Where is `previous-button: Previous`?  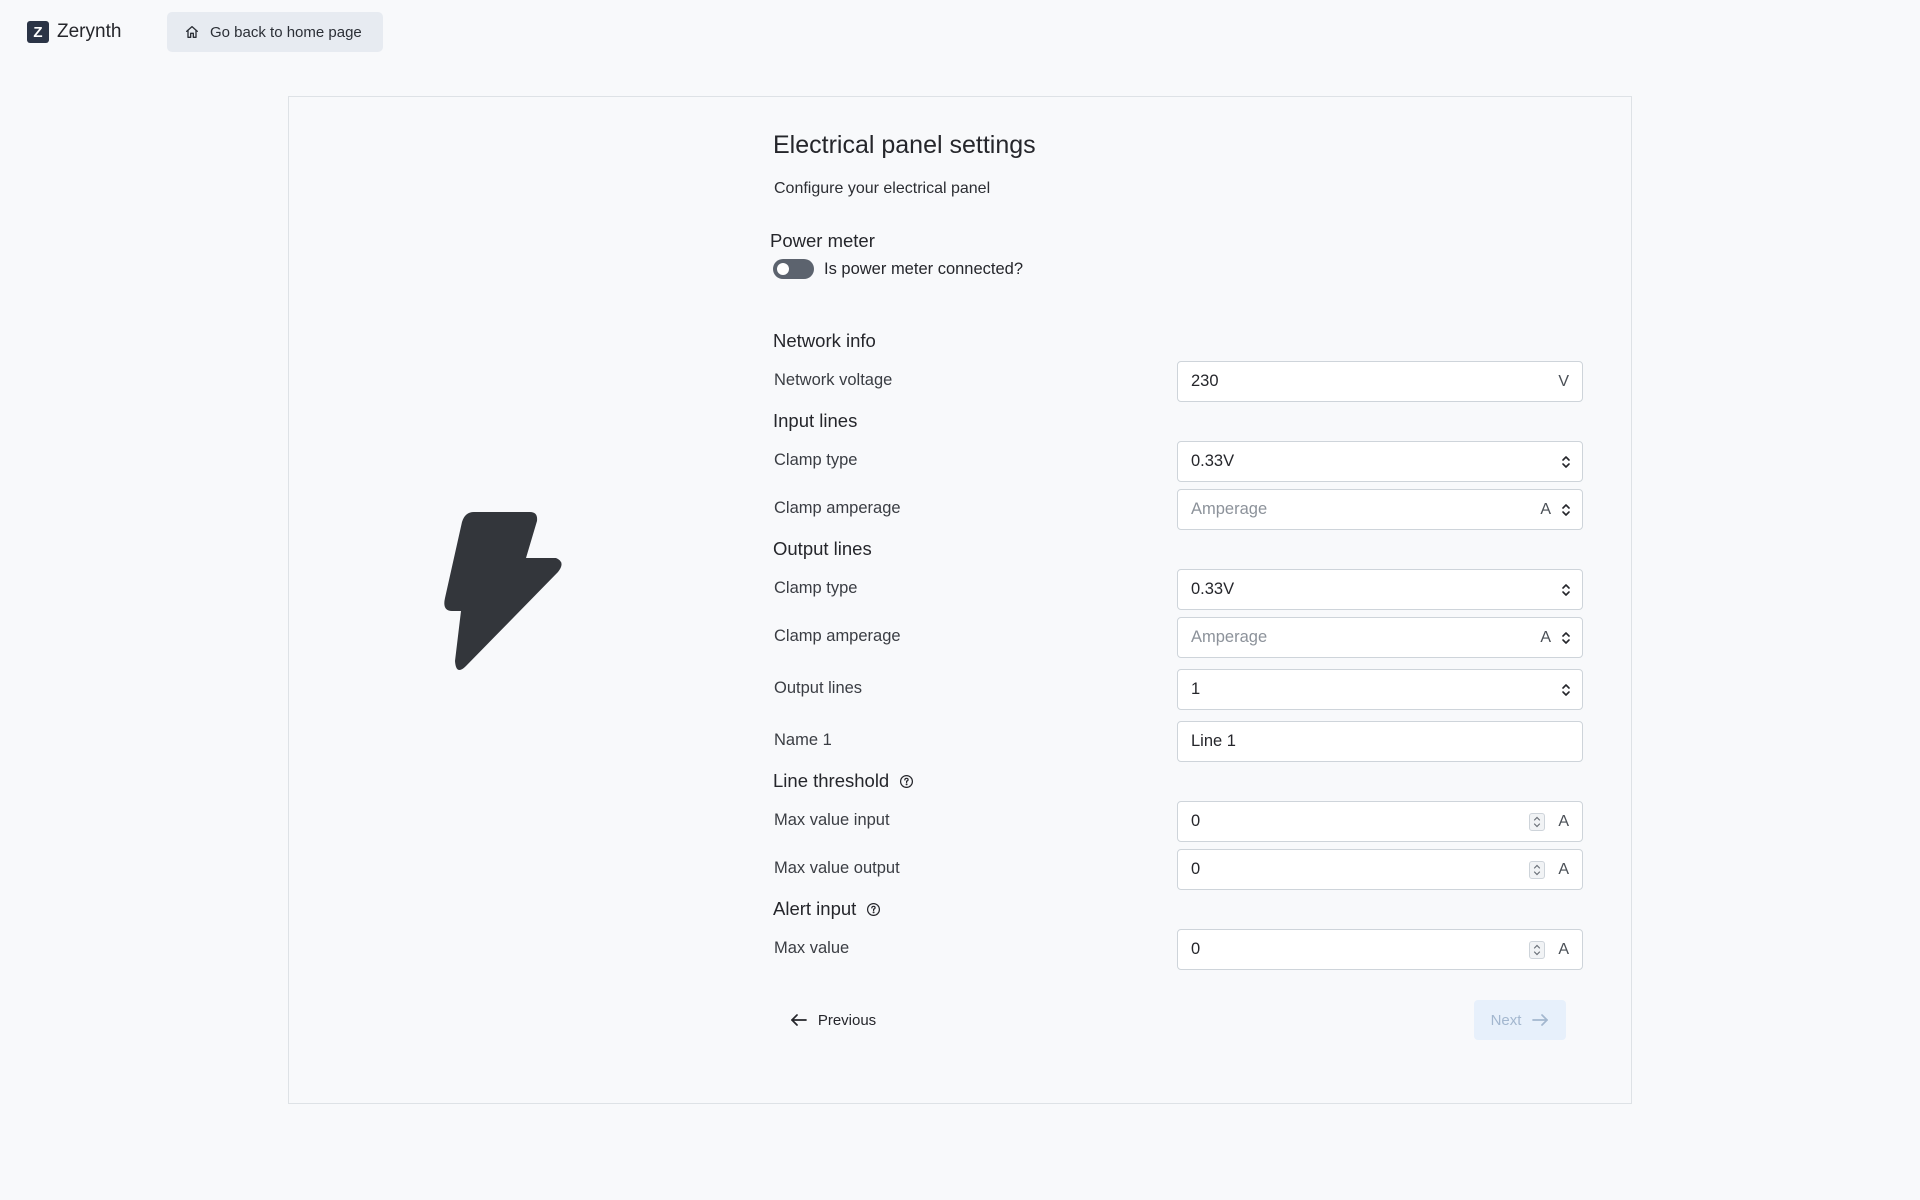
previous-button: Previous is located at coordinates (833, 1020).